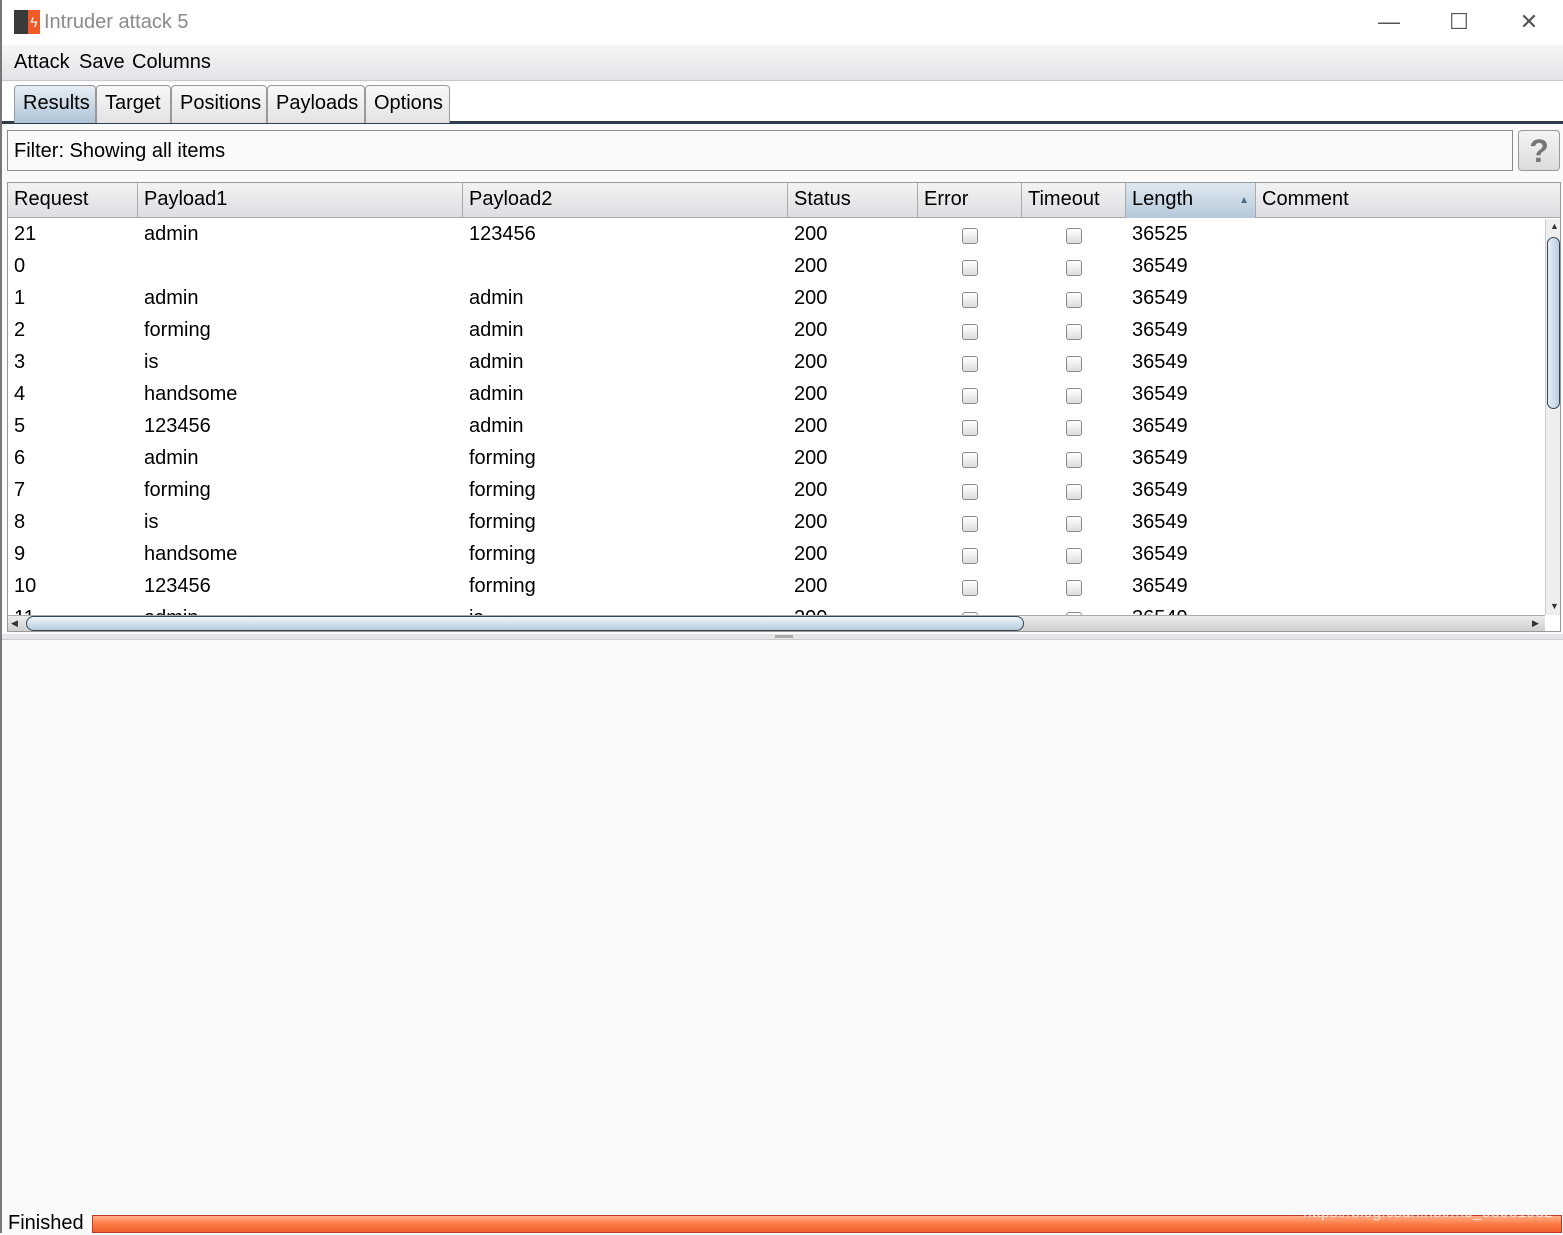  I want to click on horizontal-scroll-thumb, so click(525, 623).